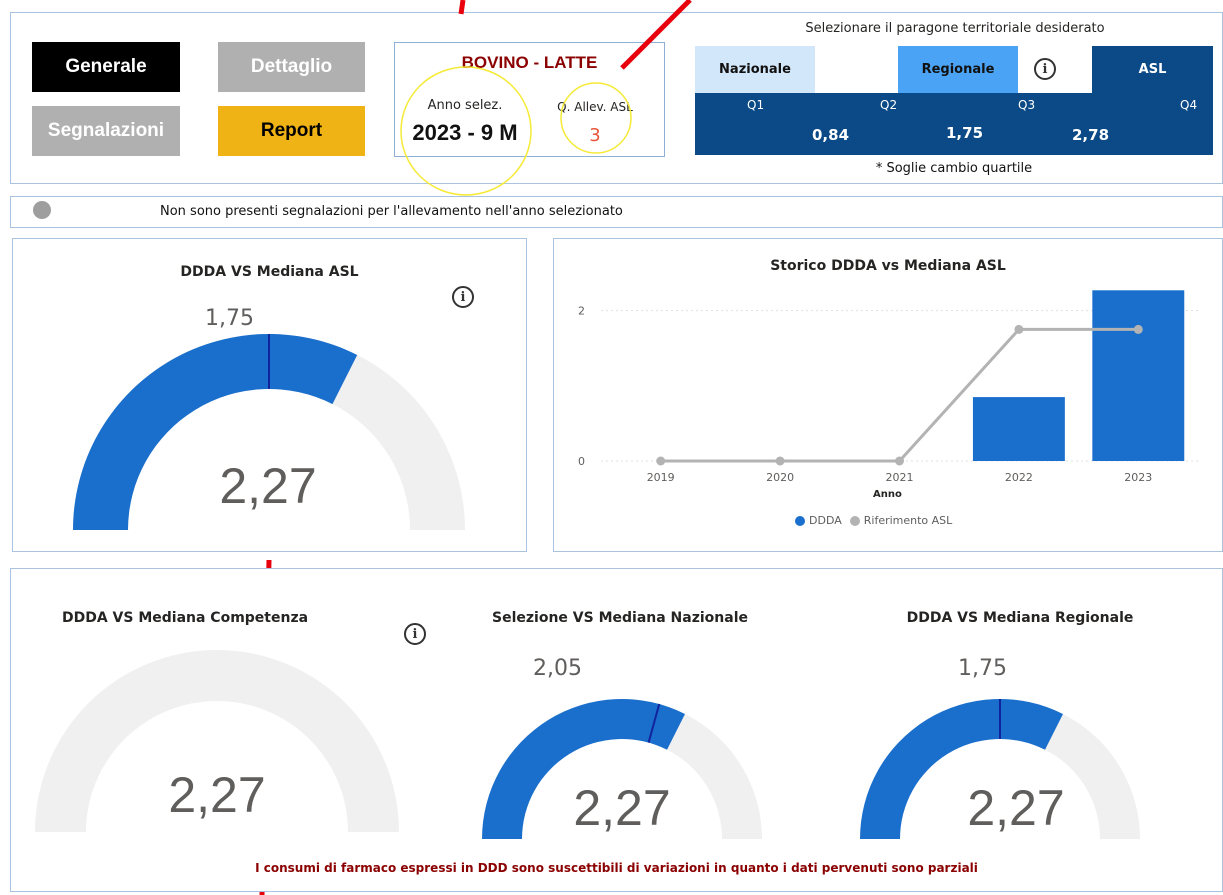 This screenshot has width=1223, height=895. What do you see at coordinates (466, 131) in the screenshot?
I see `annotation-ellipse-anno` at bounding box center [466, 131].